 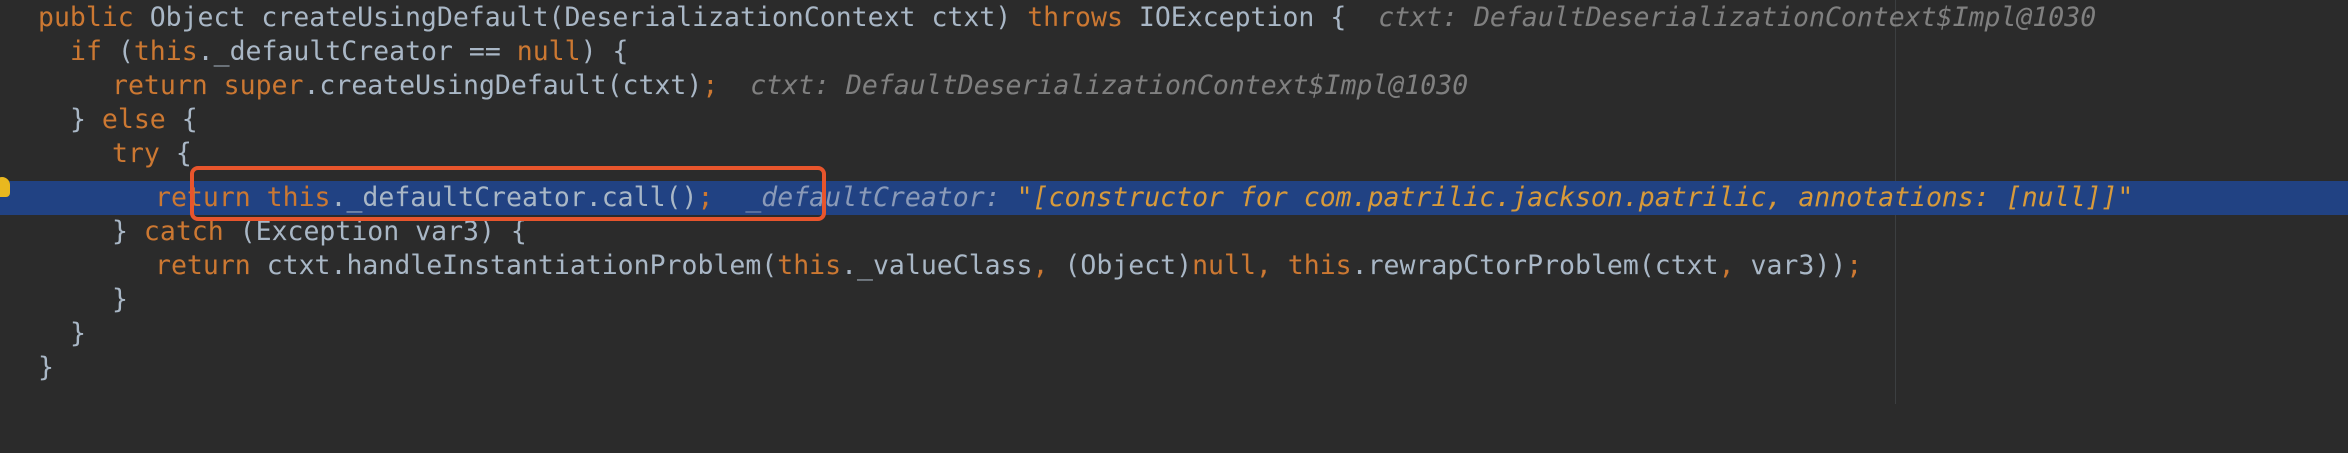 What do you see at coordinates (1174, 334) in the screenshot?
I see `code-line-10: }` at bounding box center [1174, 334].